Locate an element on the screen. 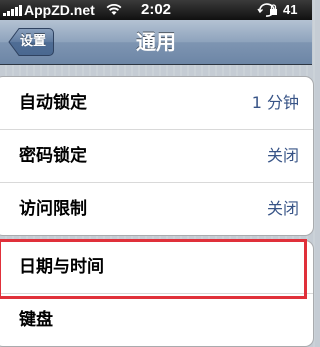 The width and height of the screenshot is (320, 347). cell-keyboard: 键盘 is located at coordinates (156, 320).